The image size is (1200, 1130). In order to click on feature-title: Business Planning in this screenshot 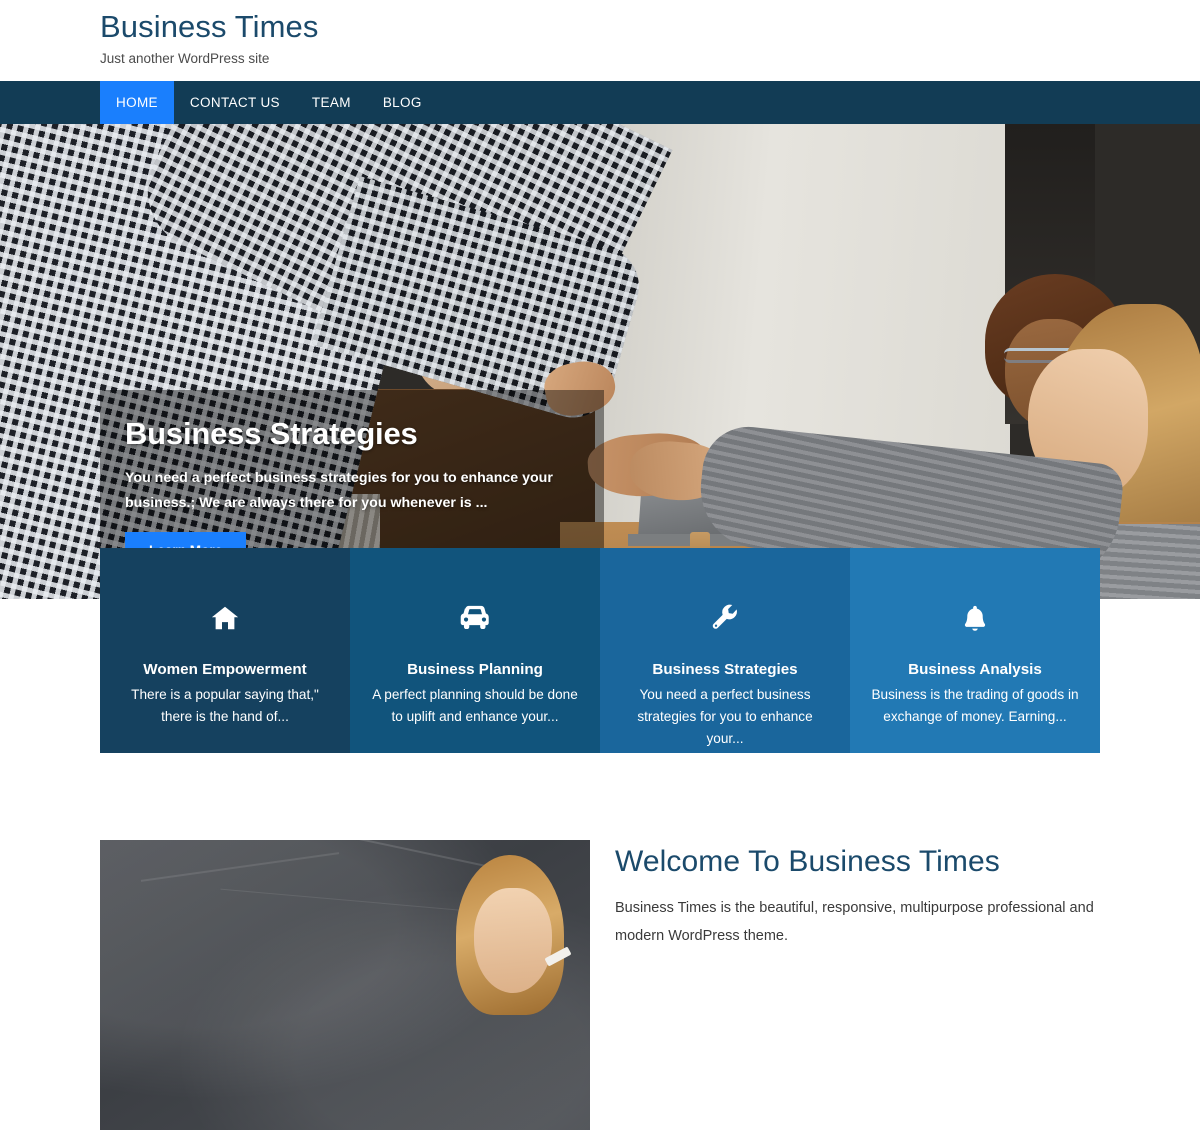, I will do `click(475, 669)`.